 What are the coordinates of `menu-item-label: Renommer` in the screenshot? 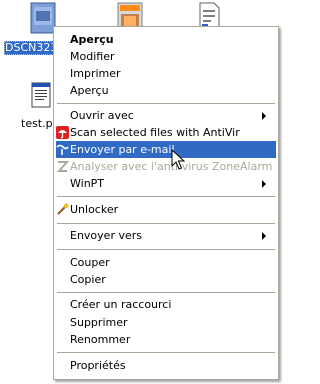 It's located at (100, 339).